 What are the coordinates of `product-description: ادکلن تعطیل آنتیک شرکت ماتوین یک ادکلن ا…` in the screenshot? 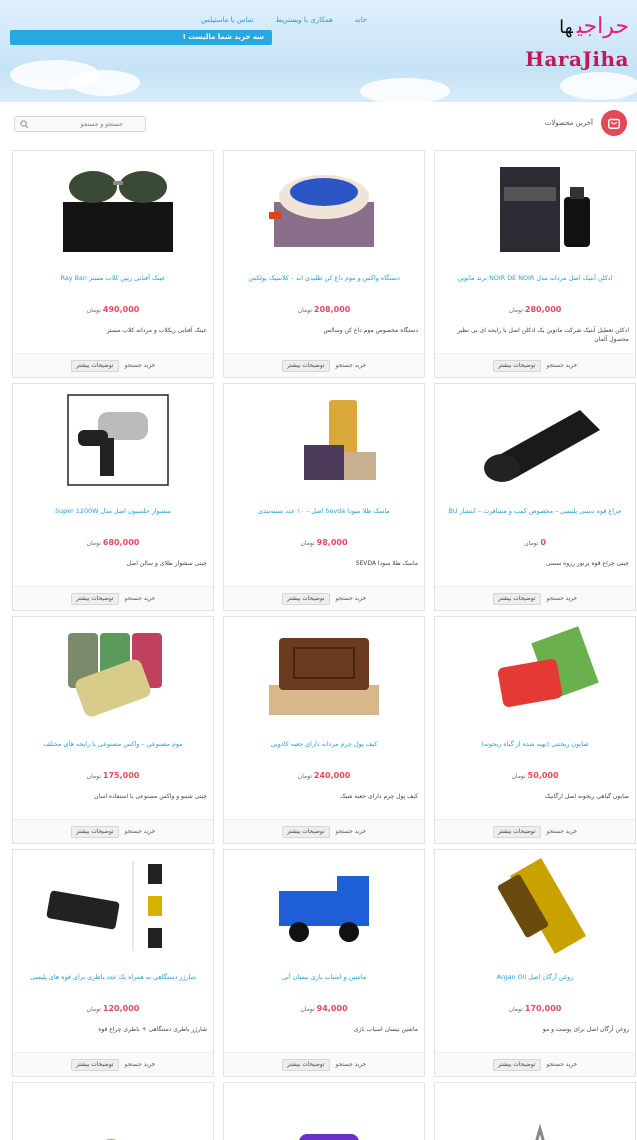 It's located at (543, 335).